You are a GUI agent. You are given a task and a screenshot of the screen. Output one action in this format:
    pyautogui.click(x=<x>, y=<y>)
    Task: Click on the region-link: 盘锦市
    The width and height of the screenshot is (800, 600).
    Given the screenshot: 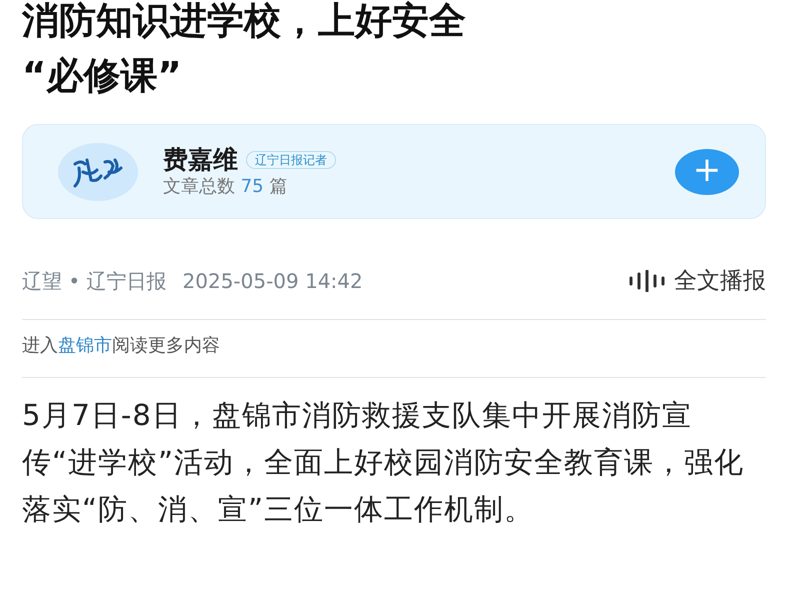 What is the action you would take?
    pyautogui.click(x=85, y=345)
    